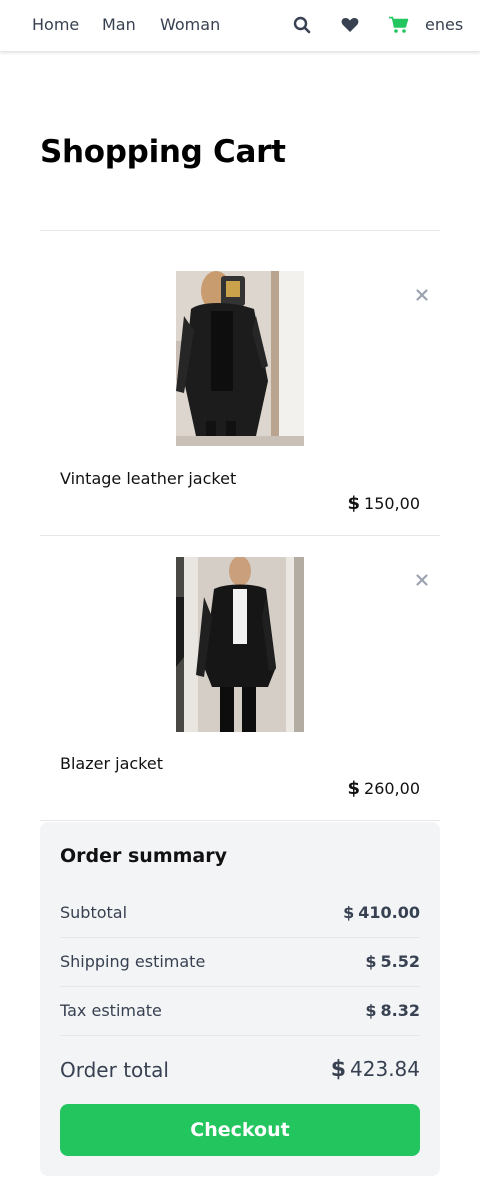  What do you see at coordinates (240, 1011) in the screenshot?
I see `tax-row: Tax estimate $8.32` at bounding box center [240, 1011].